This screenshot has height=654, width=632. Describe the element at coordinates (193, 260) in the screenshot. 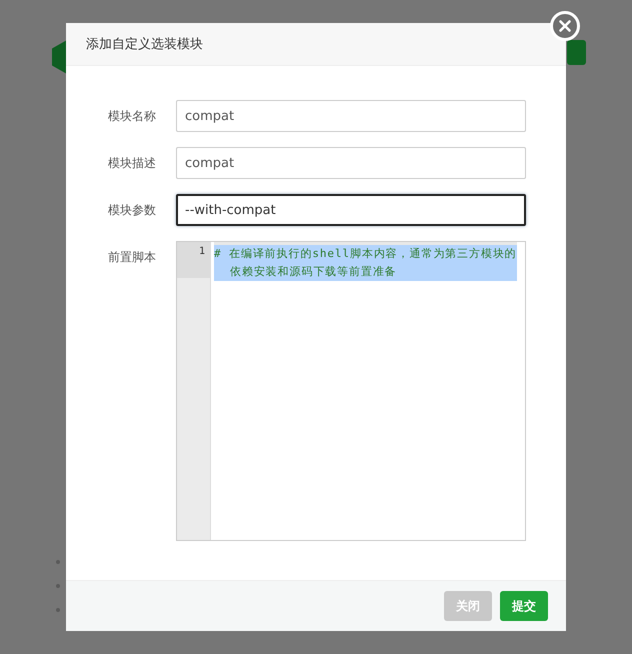

I see `line-number: 1` at that location.